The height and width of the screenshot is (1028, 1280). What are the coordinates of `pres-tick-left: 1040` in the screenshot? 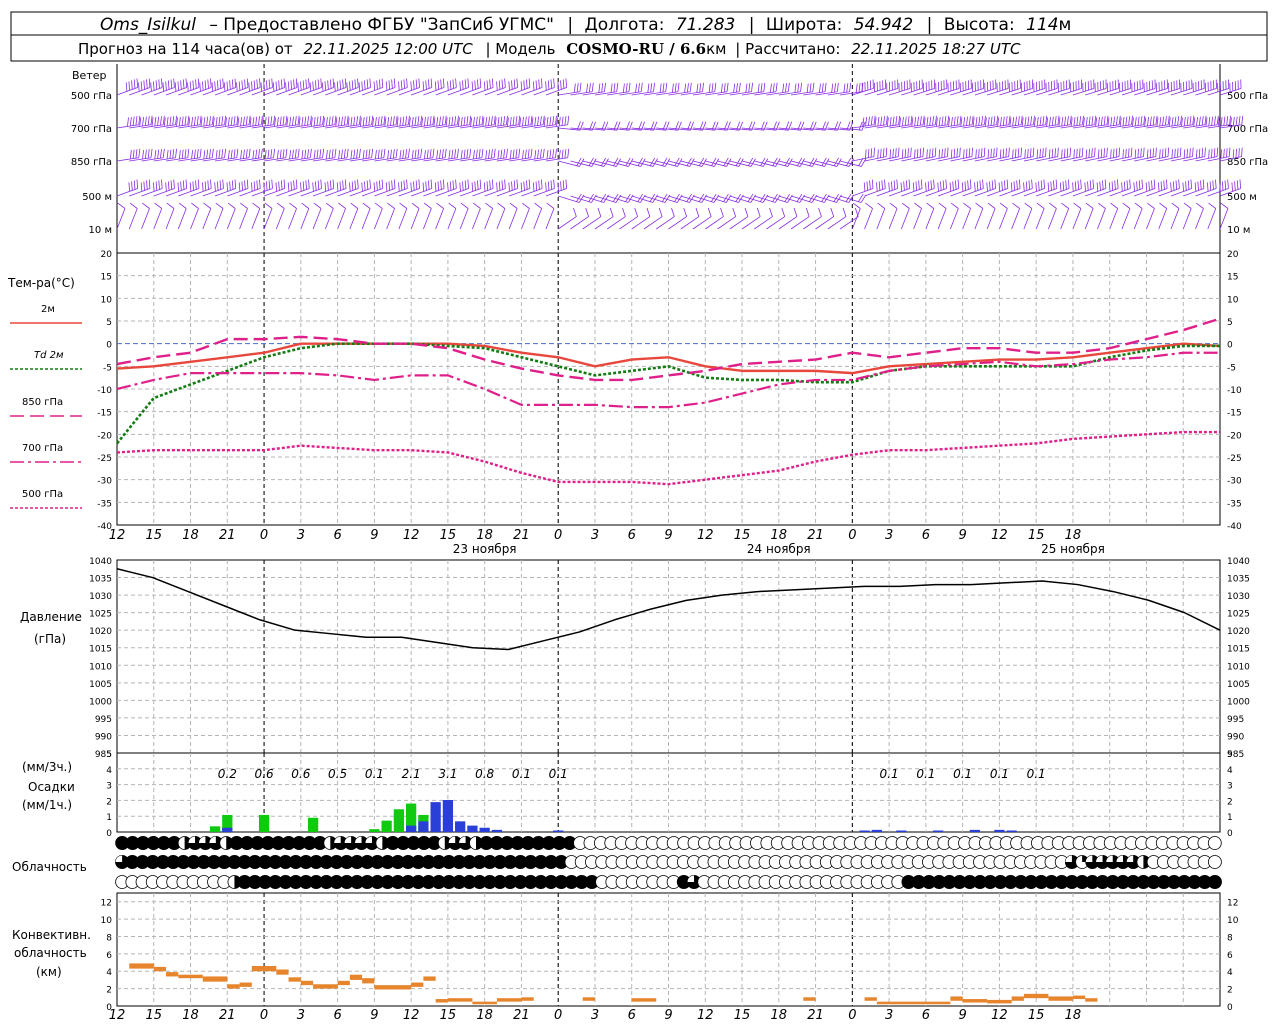 It's located at (100, 562).